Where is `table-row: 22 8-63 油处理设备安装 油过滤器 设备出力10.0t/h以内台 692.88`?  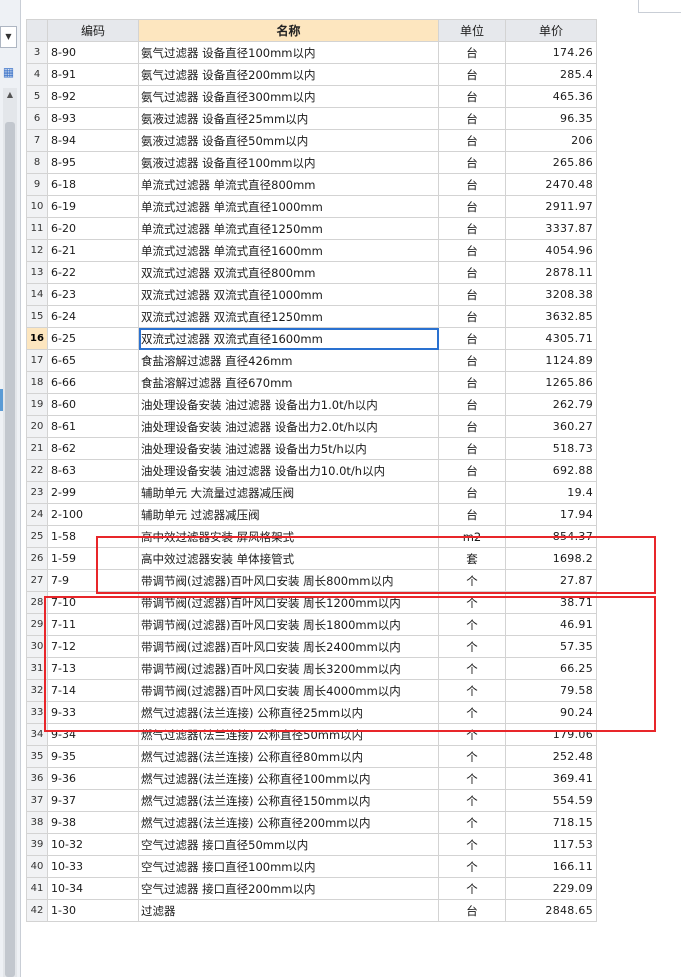
table-row: 22 8-63 油处理设备安装 油过滤器 设备出力10.0t/h以内台 692.88 is located at coordinates (311, 470).